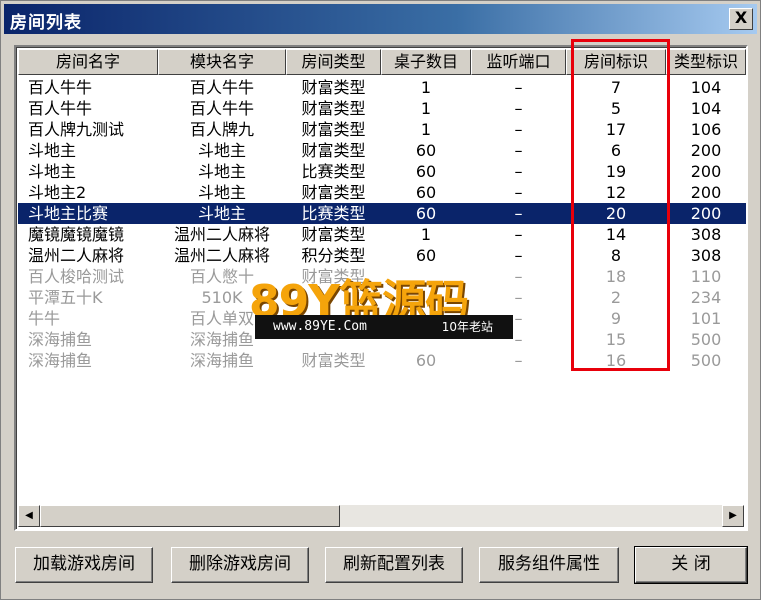  I want to click on cell-name: 斗地主2, so click(57, 192).